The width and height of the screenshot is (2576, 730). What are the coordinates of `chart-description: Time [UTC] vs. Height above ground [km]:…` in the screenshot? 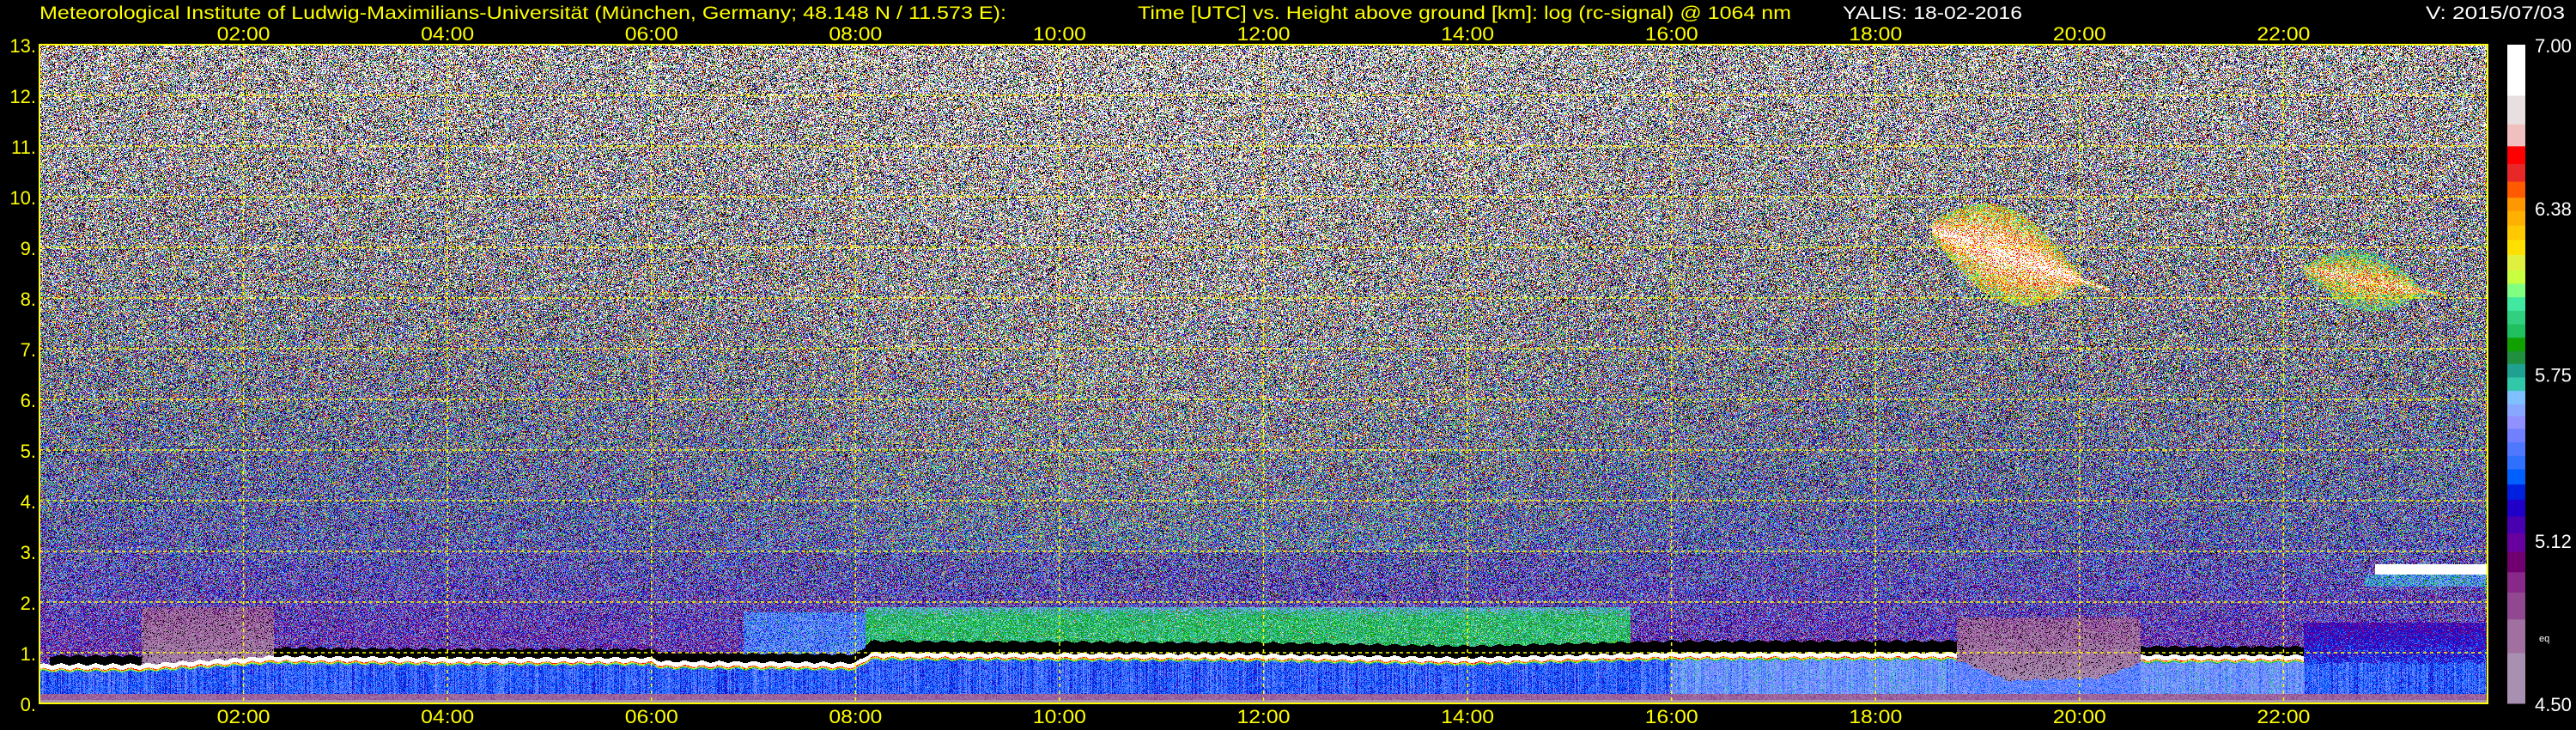 It's located at (1464, 13).